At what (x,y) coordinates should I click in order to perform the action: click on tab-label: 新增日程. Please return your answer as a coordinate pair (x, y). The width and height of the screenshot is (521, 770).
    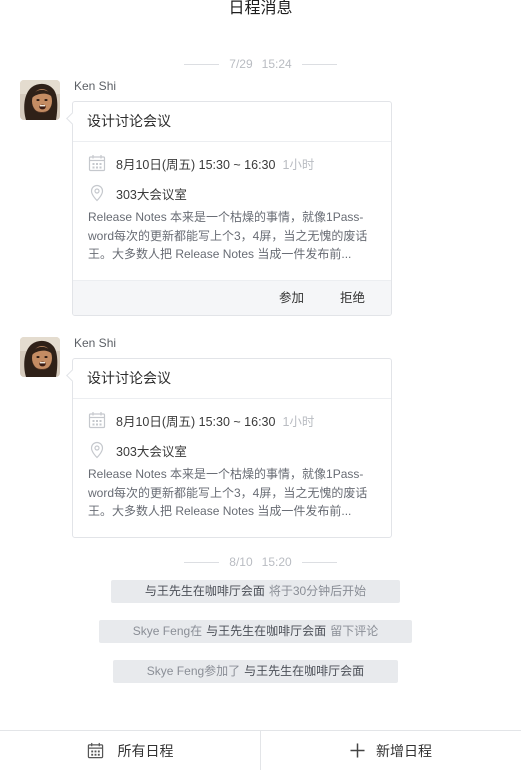
    Looking at the image, I should click on (404, 750).